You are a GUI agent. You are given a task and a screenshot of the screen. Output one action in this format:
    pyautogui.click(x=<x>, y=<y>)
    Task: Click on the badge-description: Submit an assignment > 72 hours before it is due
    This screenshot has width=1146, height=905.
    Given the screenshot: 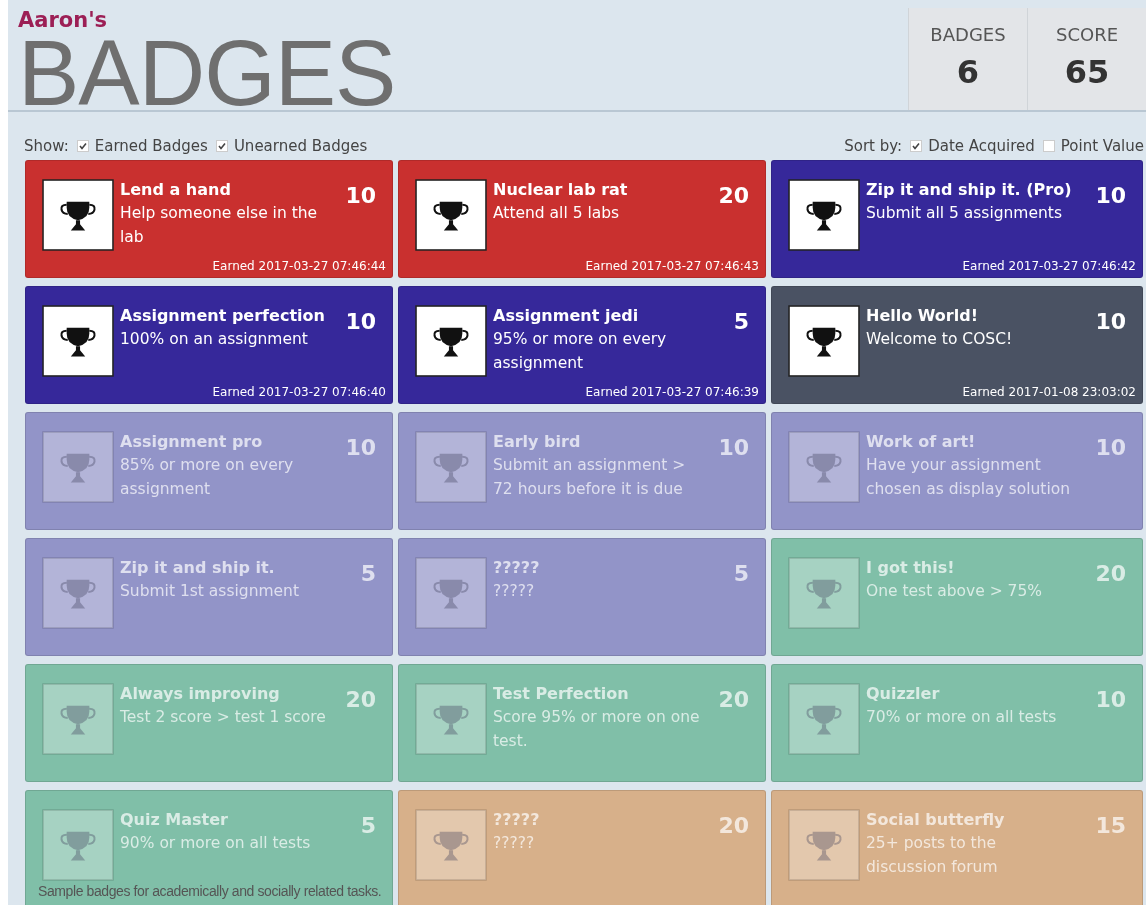 What is the action you would take?
    pyautogui.click(x=590, y=477)
    